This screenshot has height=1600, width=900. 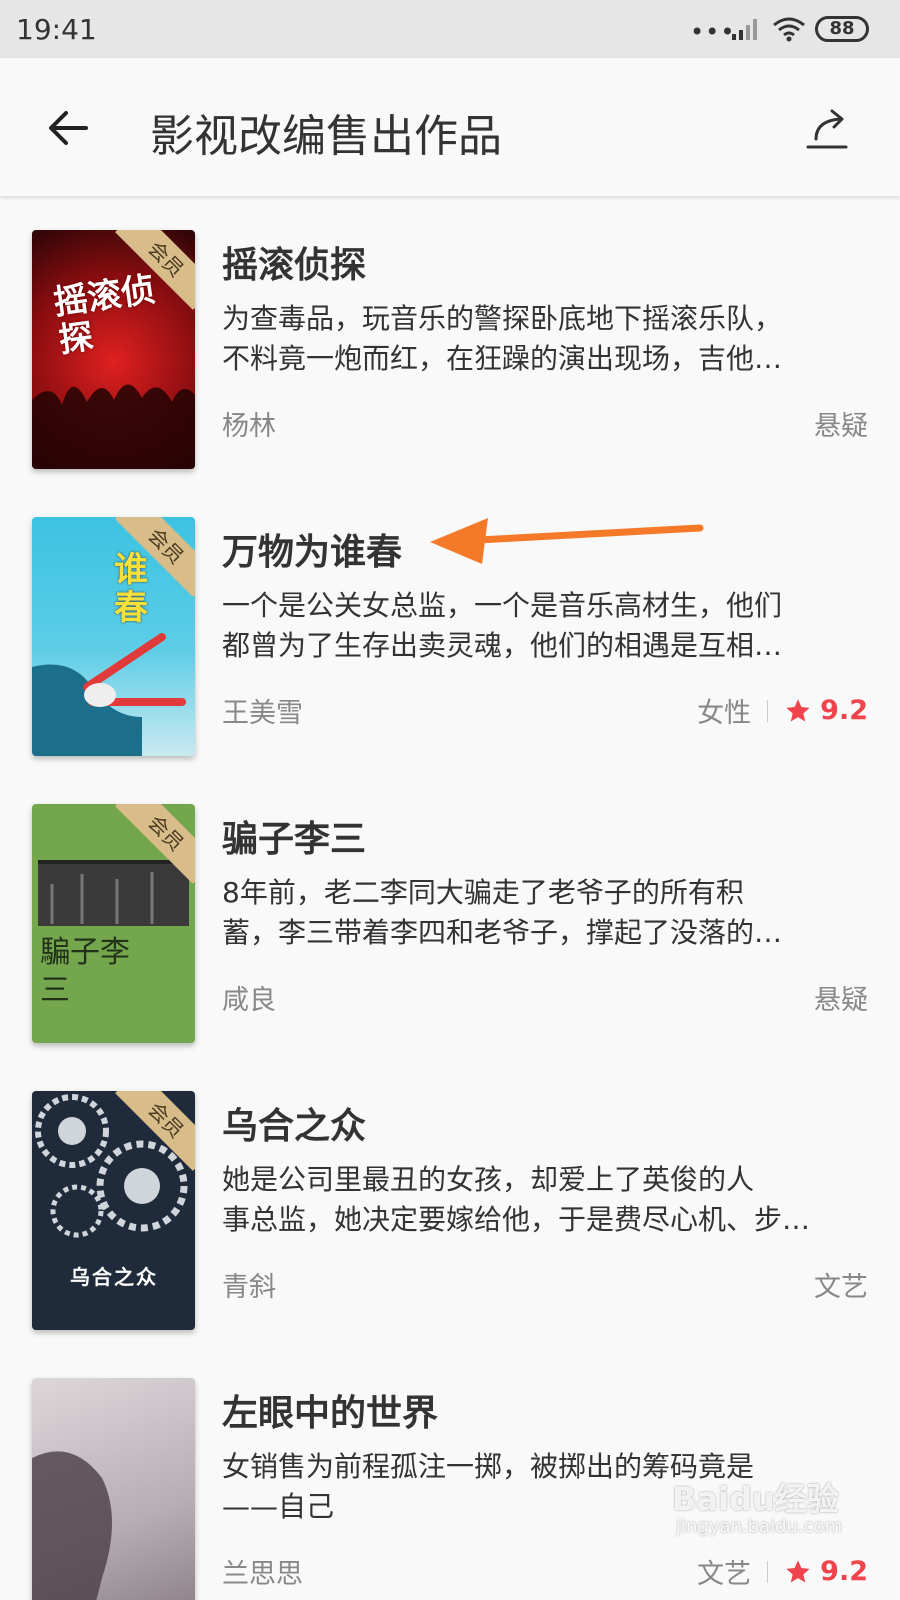 I want to click on book-author: 王美雪, so click(x=262, y=713).